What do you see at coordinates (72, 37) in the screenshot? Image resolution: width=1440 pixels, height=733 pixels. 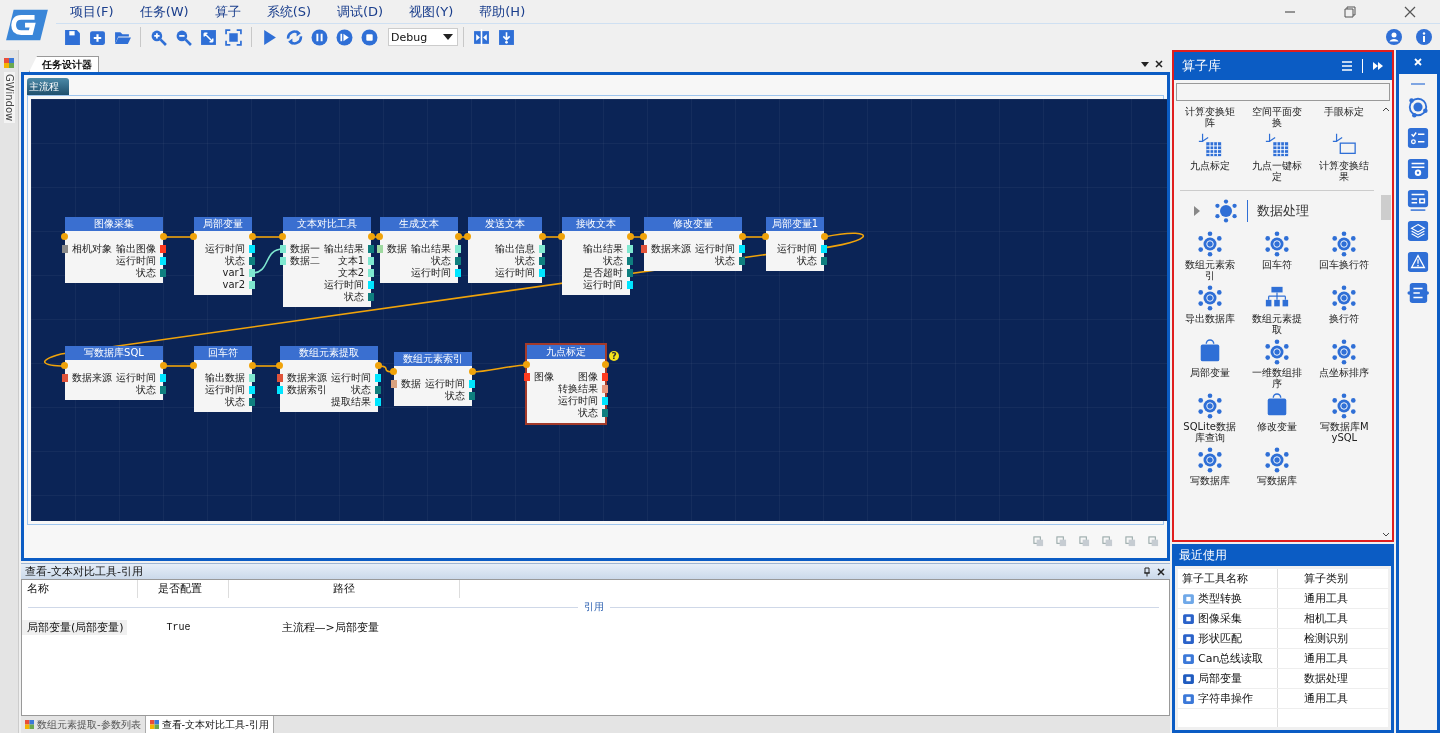 I see `save-icon` at bounding box center [72, 37].